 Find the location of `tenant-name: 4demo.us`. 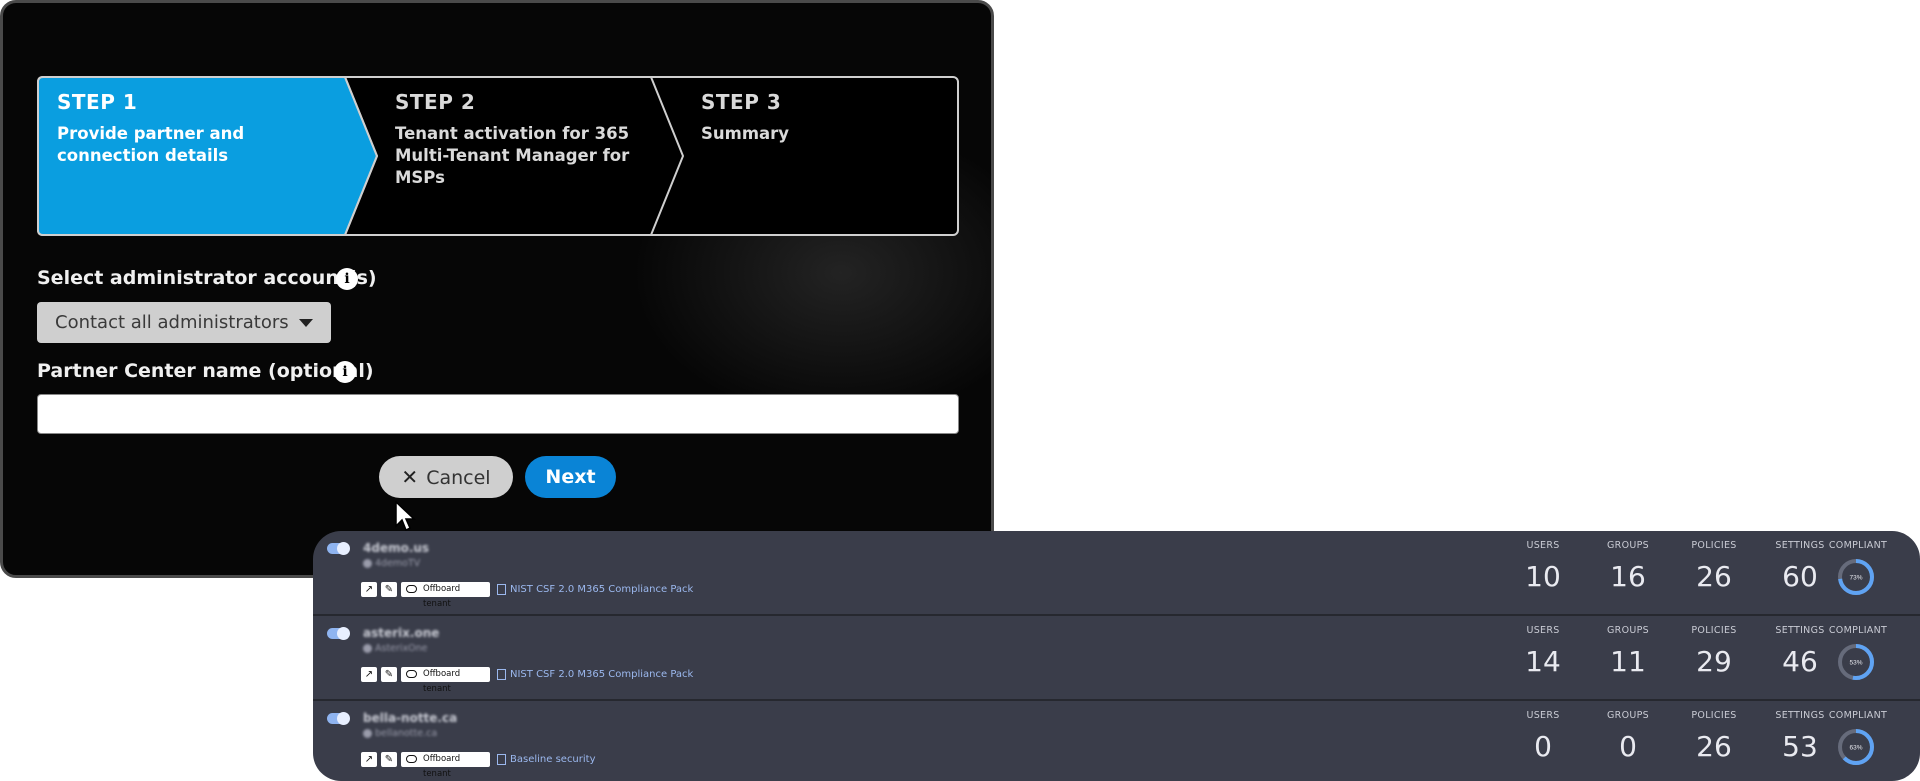

tenant-name: 4demo.us is located at coordinates (396, 548).